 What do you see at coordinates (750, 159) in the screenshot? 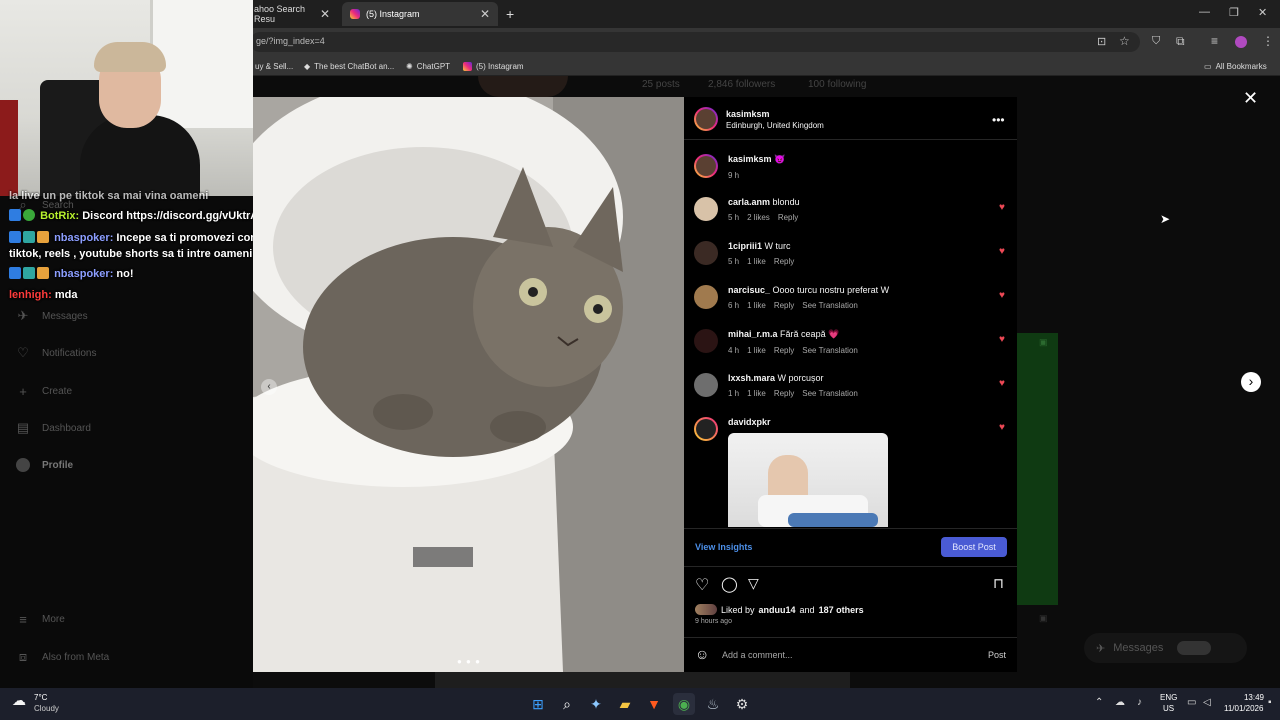
I see `caption-username: kasimksm` at bounding box center [750, 159].